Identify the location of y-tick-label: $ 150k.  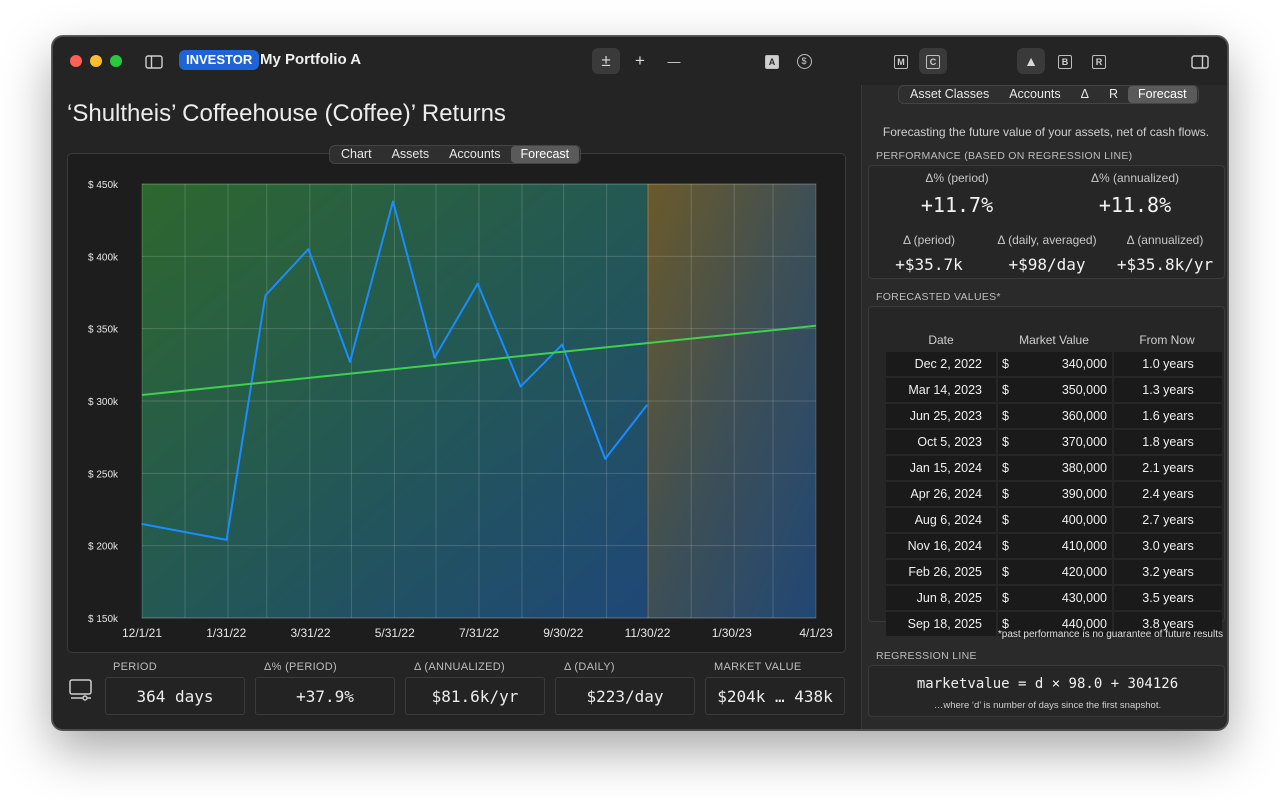
(103, 619).